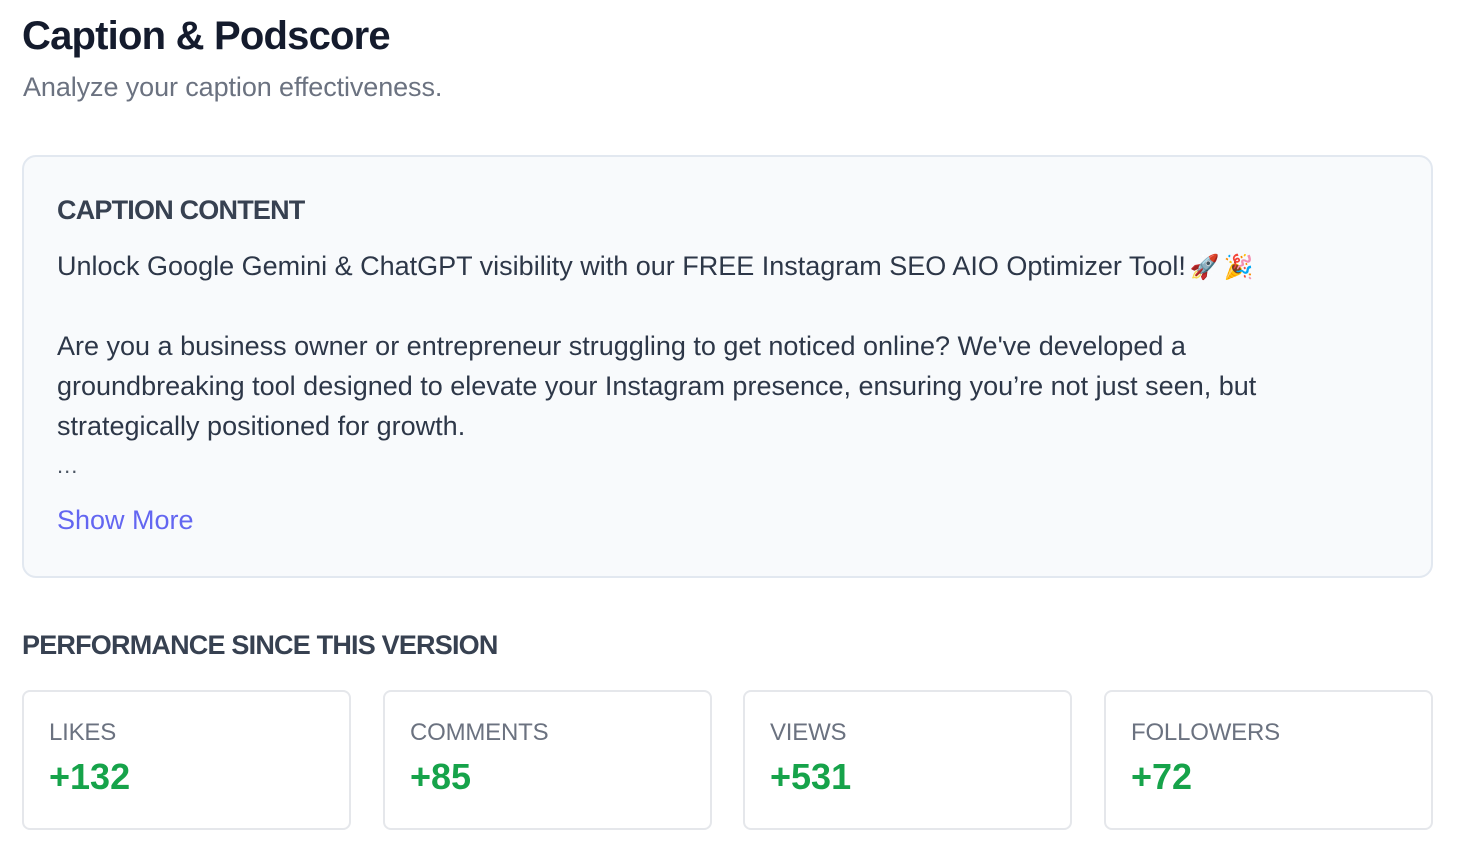 The image size is (1462, 858). I want to click on party-popper-emoji: 🎉, so click(1238, 267).